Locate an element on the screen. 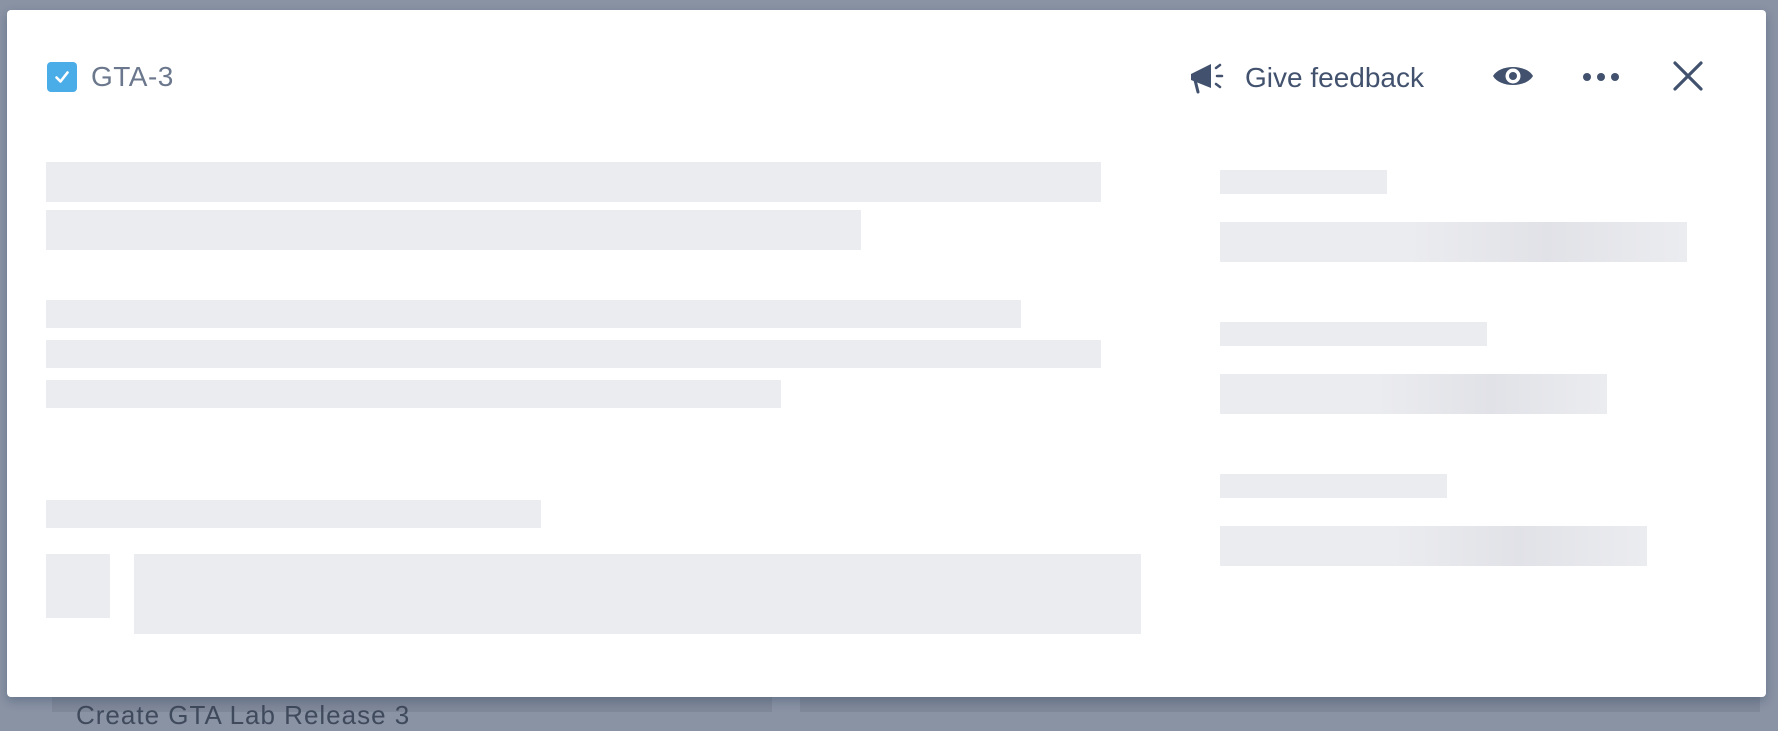  avatar-skeleton is located at coordinates (78, 586).